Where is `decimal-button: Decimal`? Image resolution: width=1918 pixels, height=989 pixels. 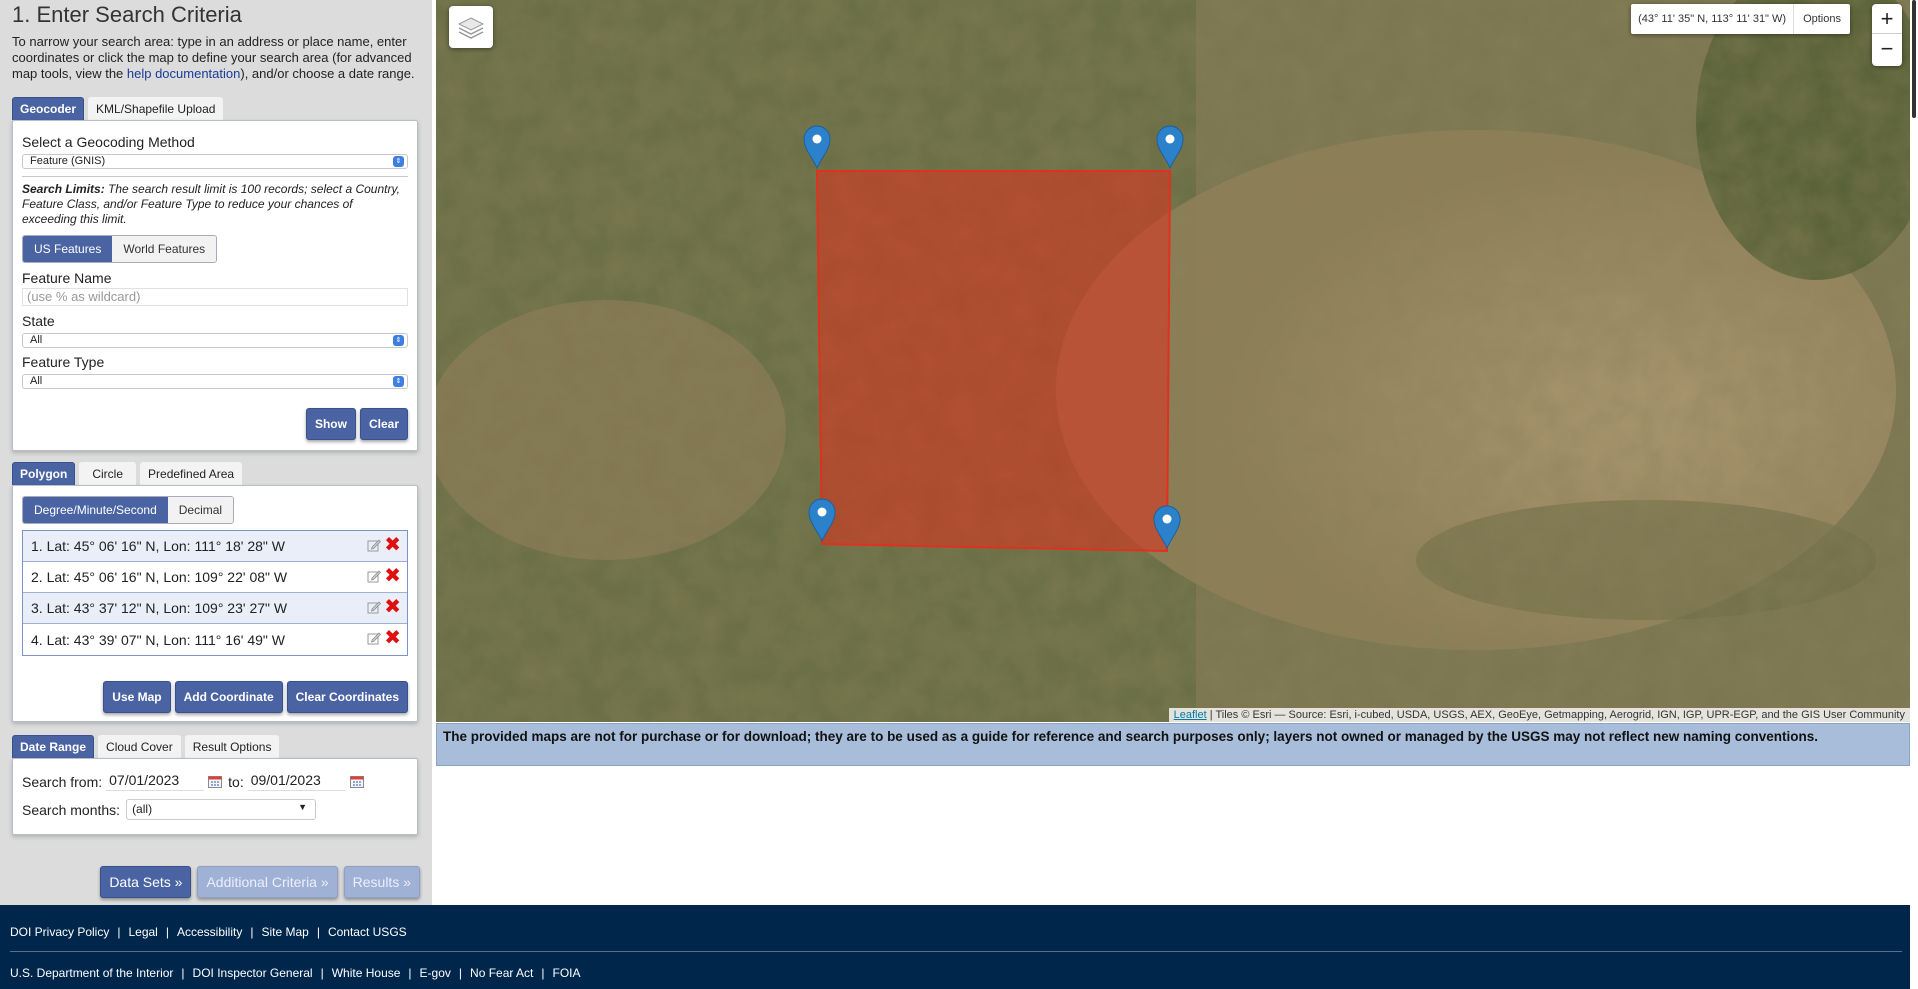 decimal-button: Decimal is located at coordinates (200, 510).